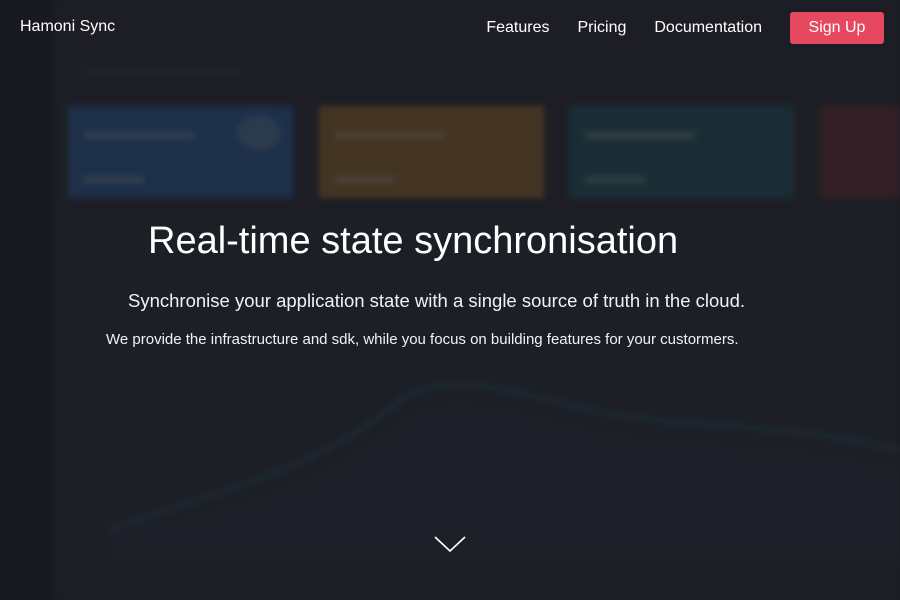 Image resolution: width=900 pixels, height=600 pixels. Describe the element at coordinates (413, 241) in the screenshot. I see `hero-title: Real-time state synchronisation` at that location.